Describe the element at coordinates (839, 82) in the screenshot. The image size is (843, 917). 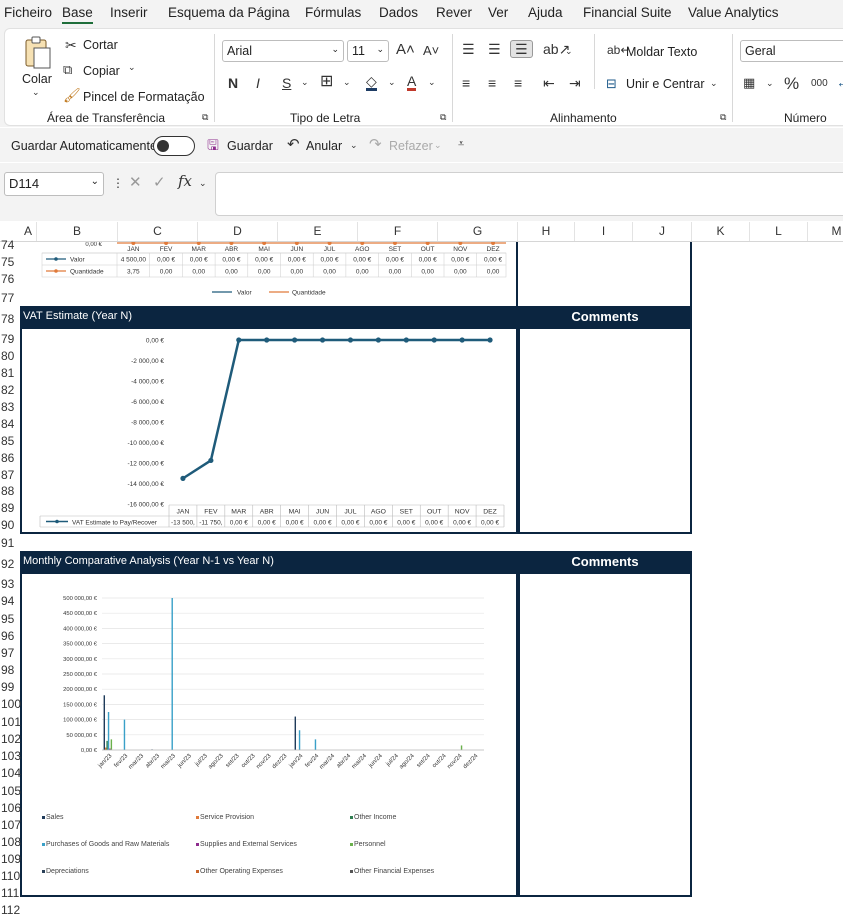
I see `decimal-icon: ←` at that location.